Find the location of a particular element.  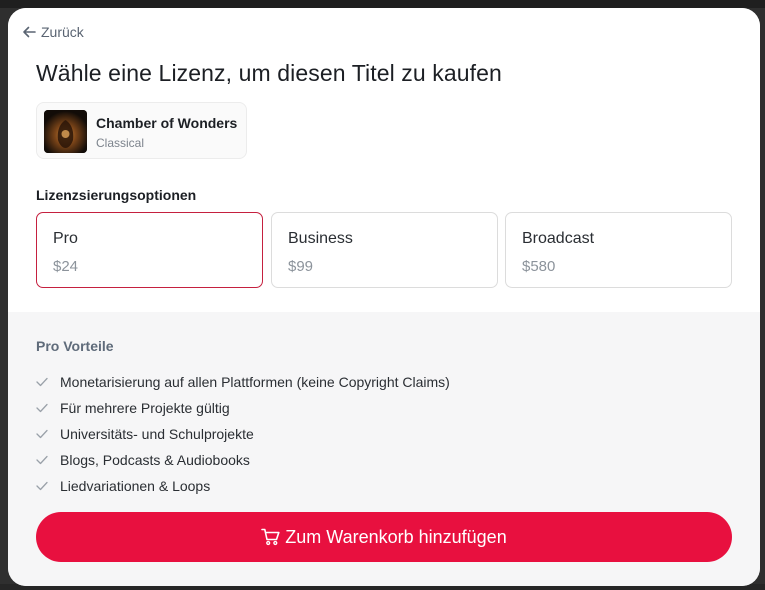

benefit-text: Blogs, Podcasts & Audiobooks is located at coordinates (155, 460).